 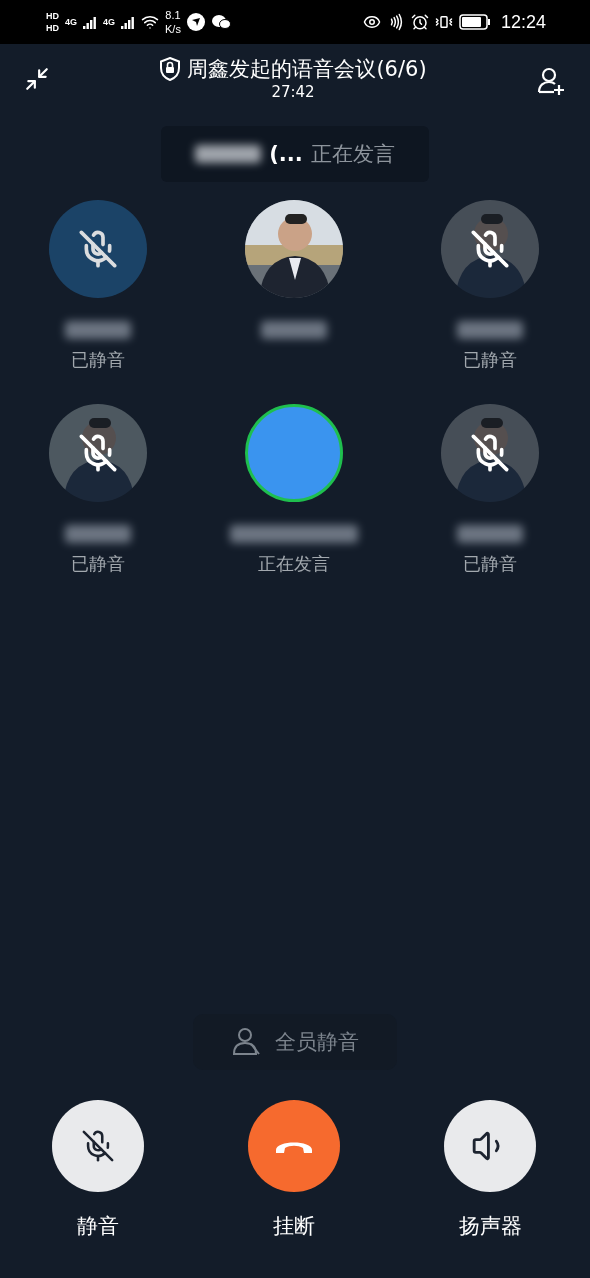 I want to click on participant-status: 正在发言, so click(x=294, y=564).